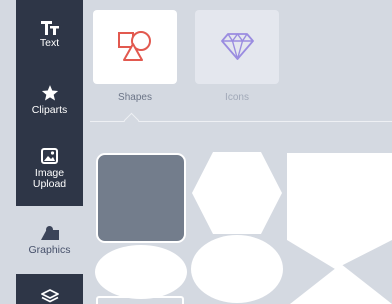 Image resolution: width=392 pixels, height=304 pixels. I want to click on sidebar-item-text: Text, so click(49, 30).